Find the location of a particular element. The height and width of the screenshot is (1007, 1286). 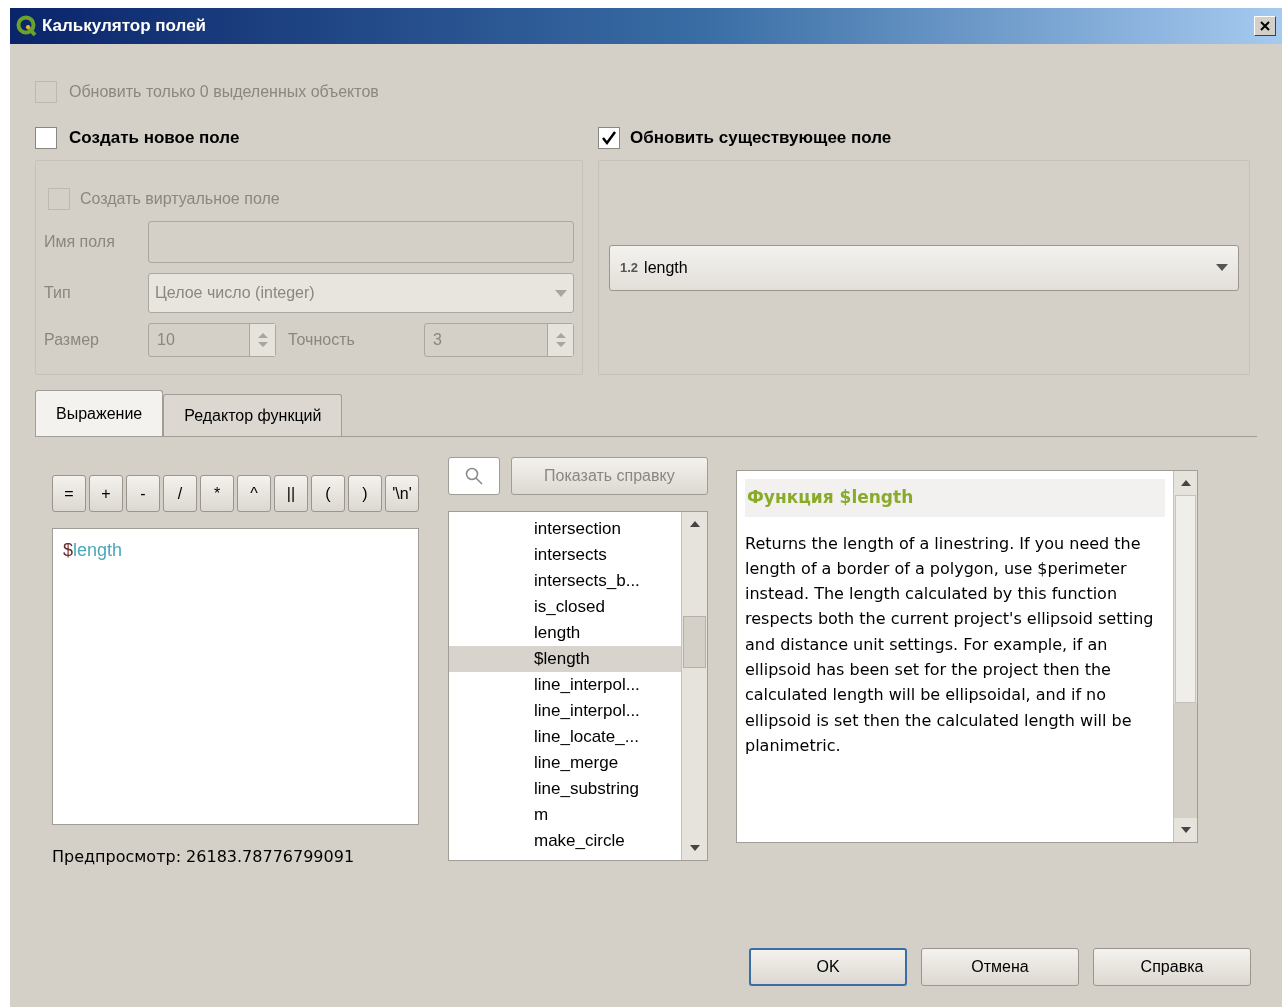

checkbox is located at coordinates (609, 138).